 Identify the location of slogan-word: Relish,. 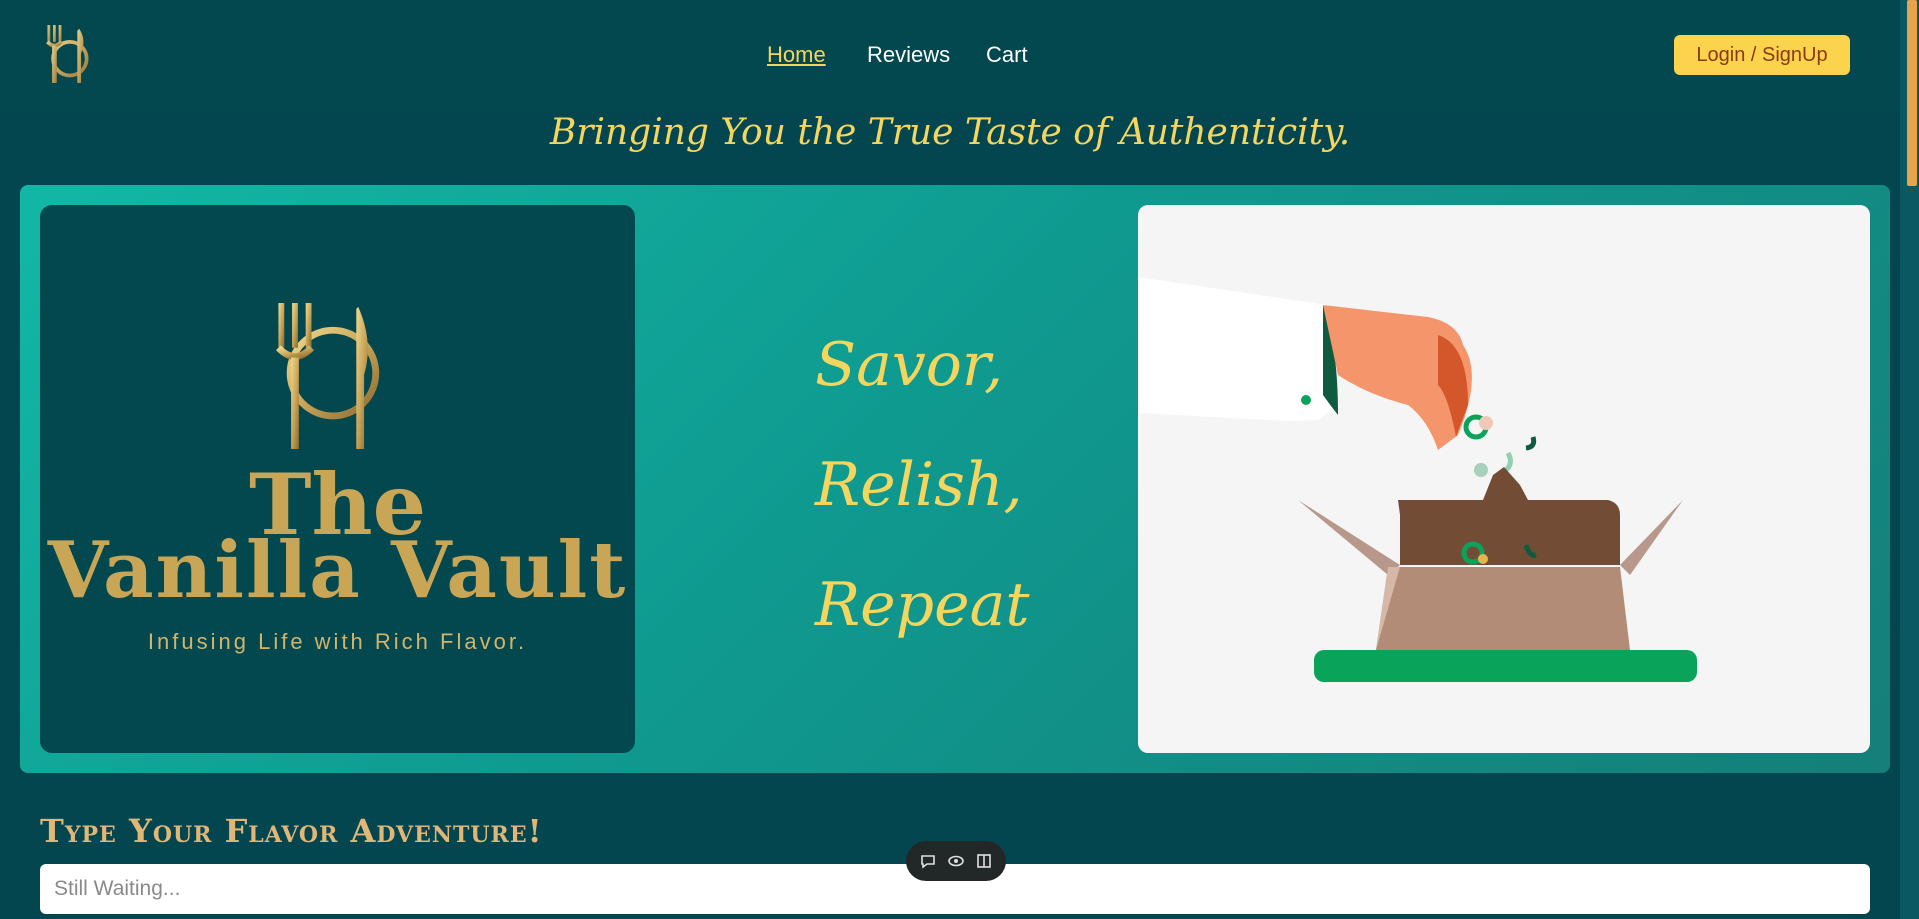
(919, 485).